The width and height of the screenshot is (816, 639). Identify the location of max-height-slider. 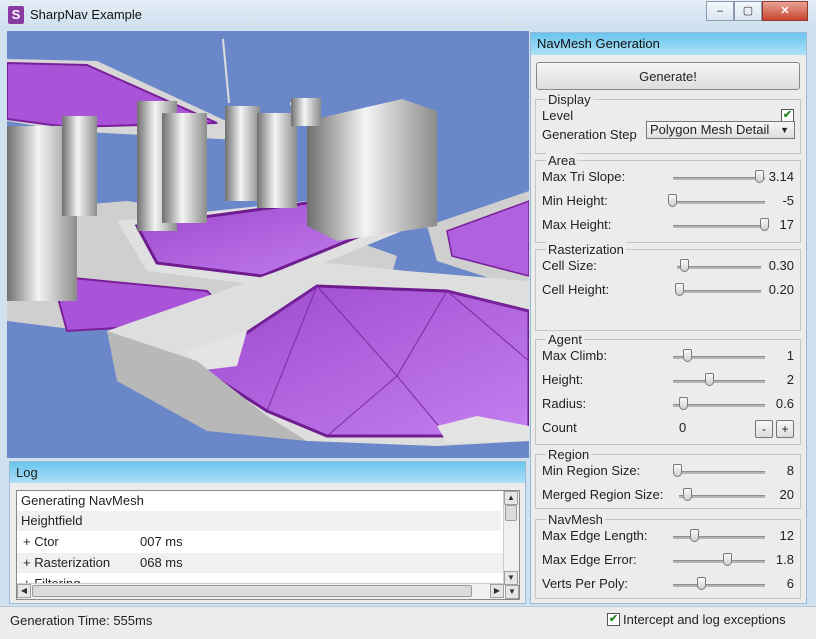
(721, 224).